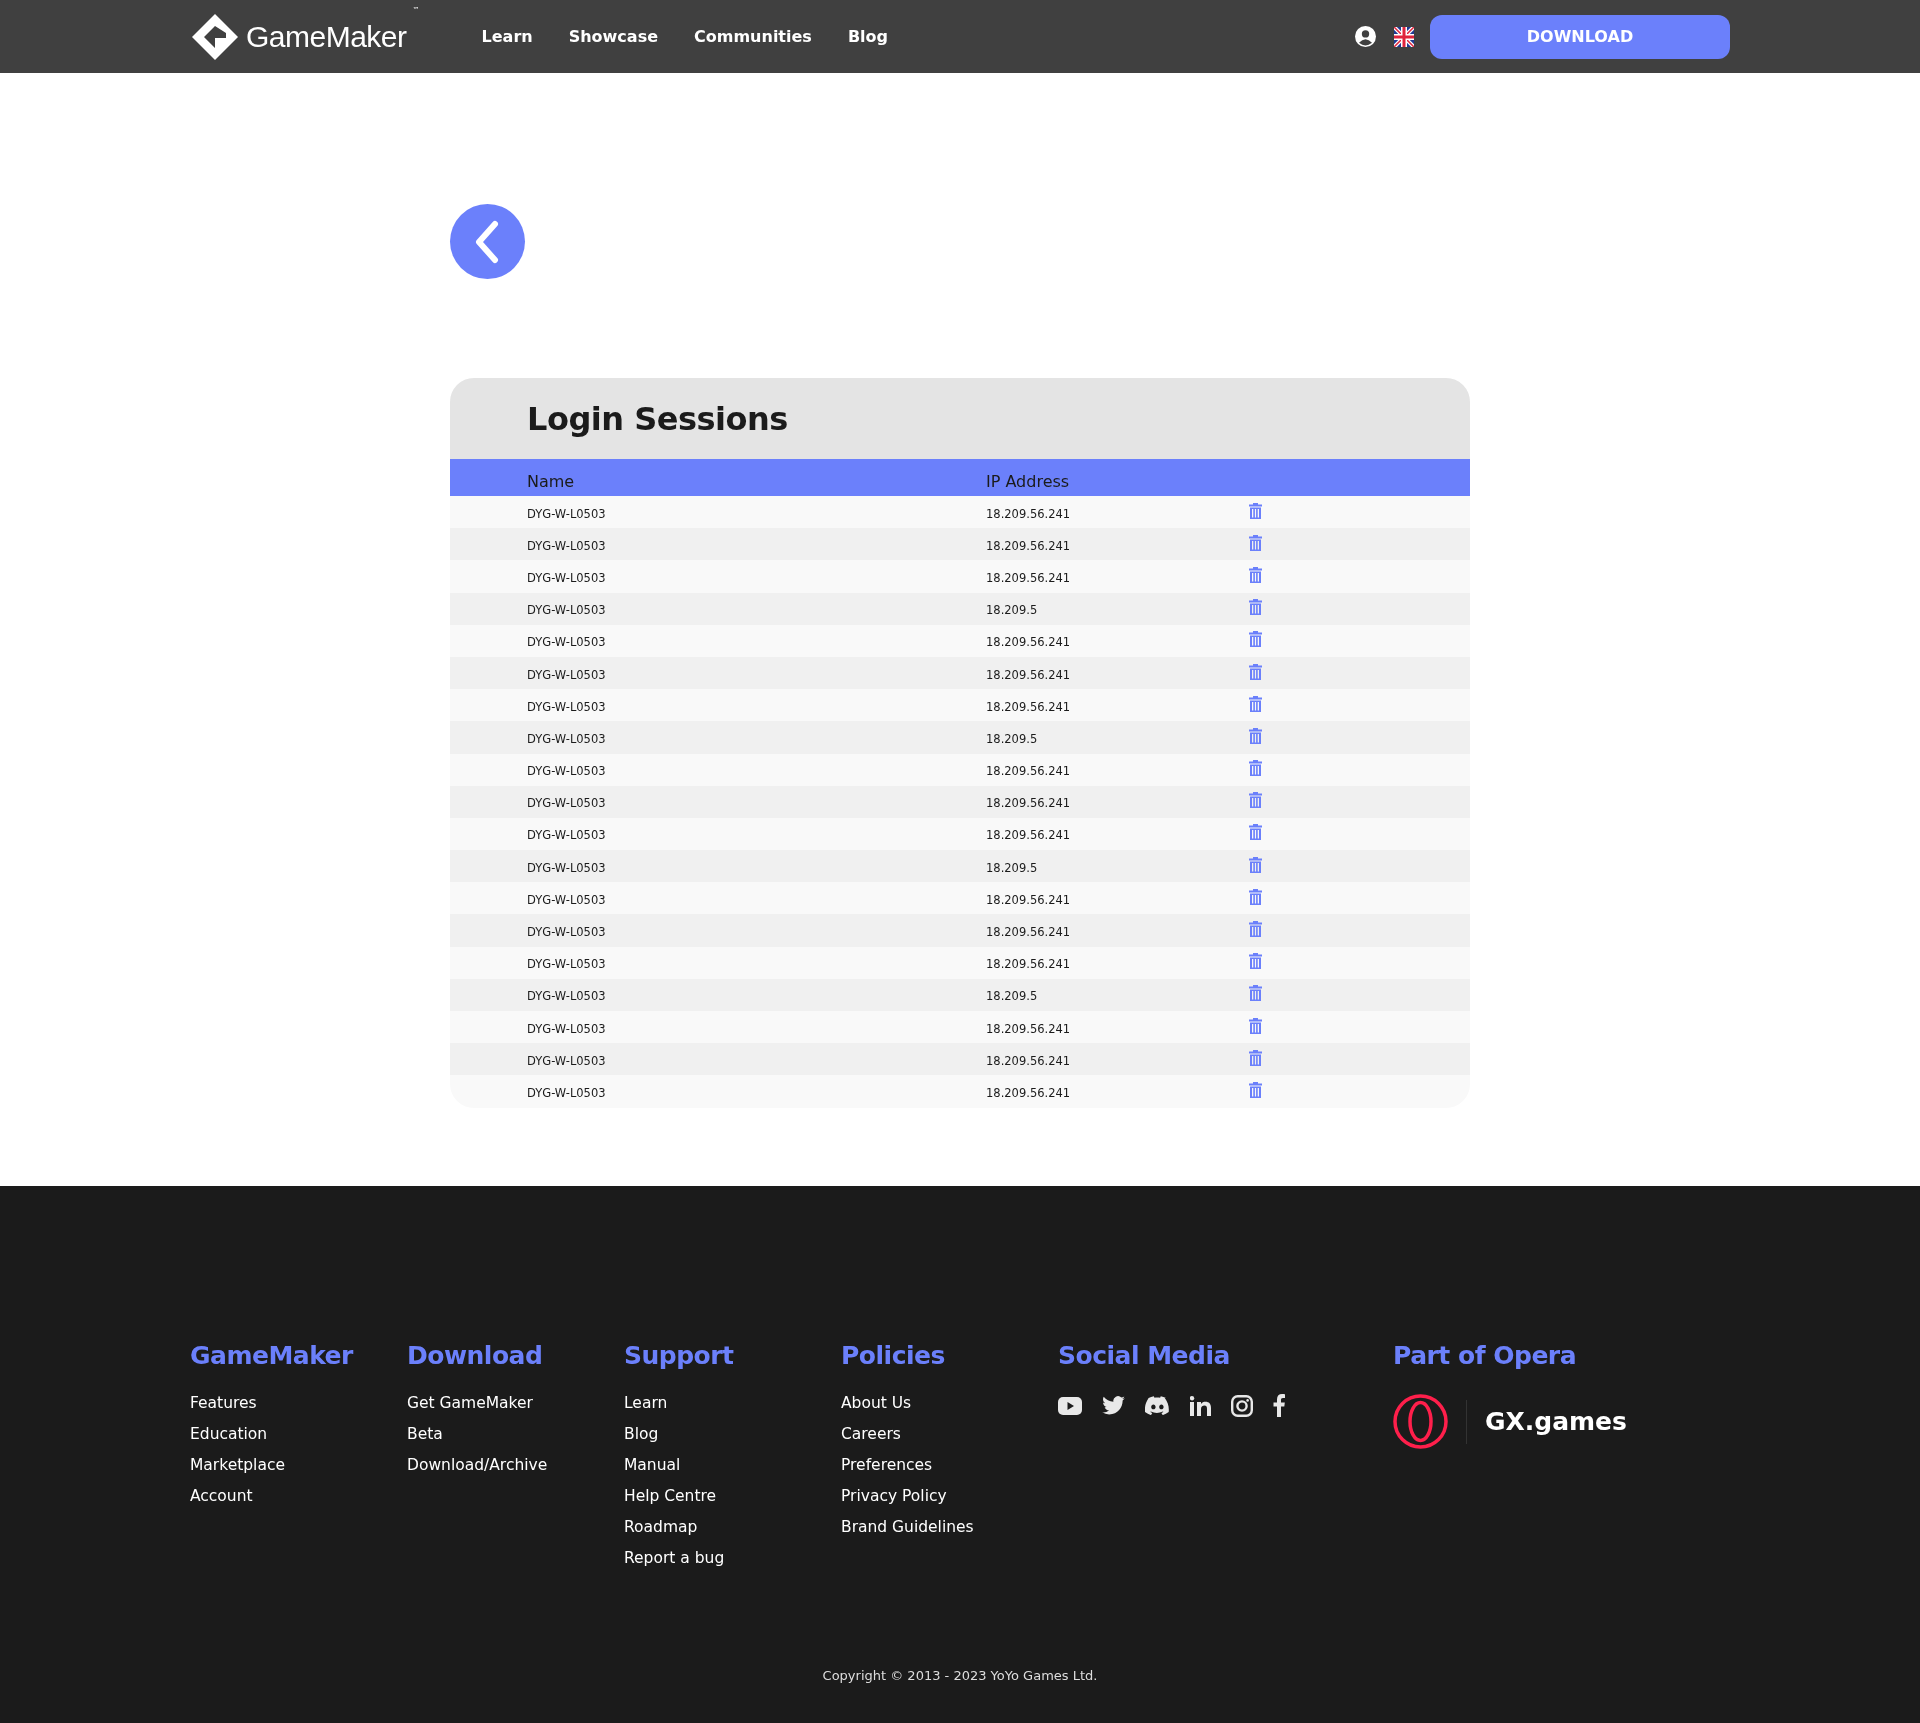 Image resolution: width=1920 pixels, height=1723 pixels. What do you see at coordinates (1279, 1405) in the screenshot?
I see `facebook-icon` at bounding box center [1279, 1405].